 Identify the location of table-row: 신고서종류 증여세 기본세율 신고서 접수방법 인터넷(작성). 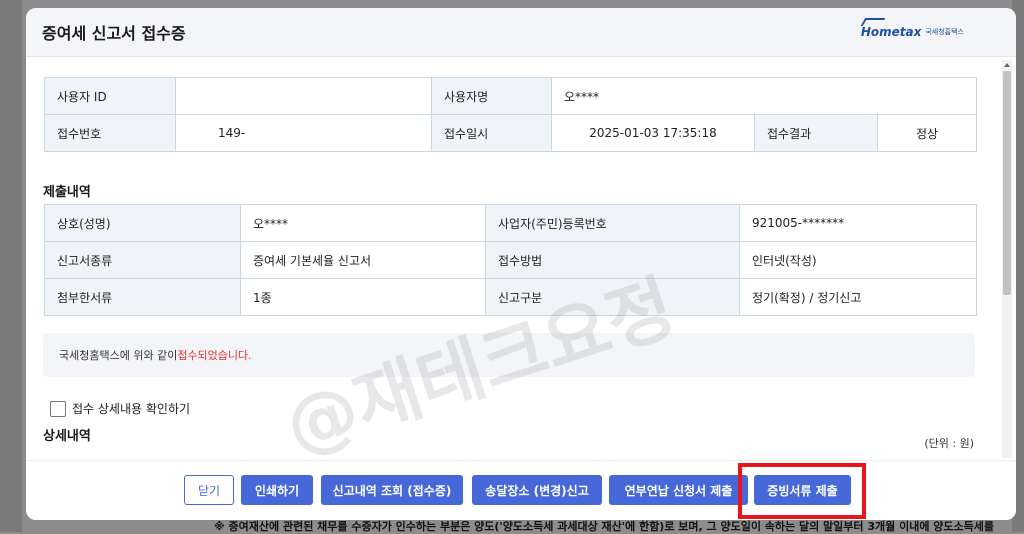
(510, 260).